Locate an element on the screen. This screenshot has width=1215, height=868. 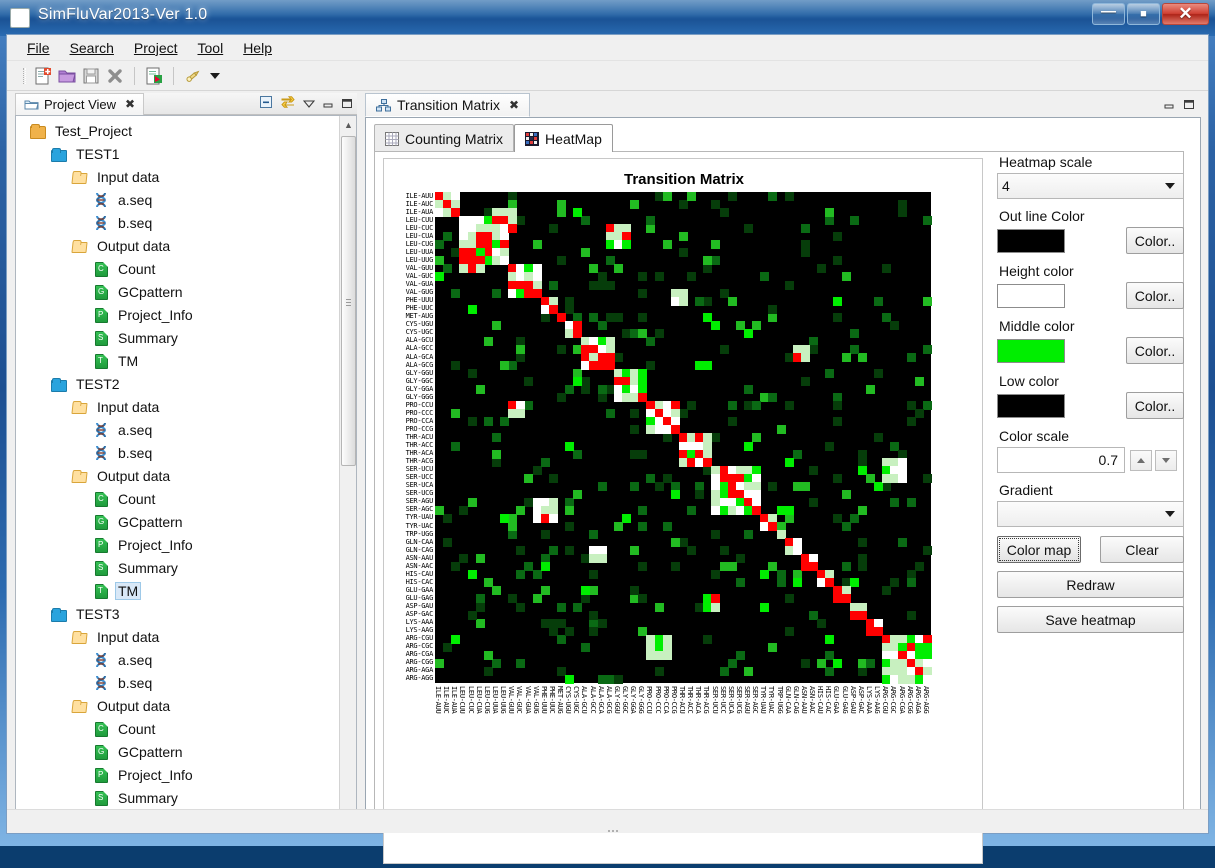
color-scale-increase-button is located at coordinates (1141, 460).